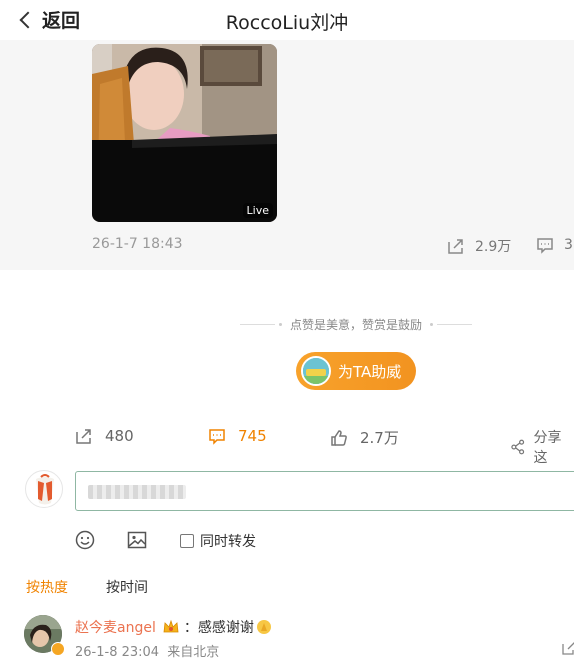  Describe the element at coordinates (568, 245) in the screenshot. I see `repost-comment-count: 3` at that location.